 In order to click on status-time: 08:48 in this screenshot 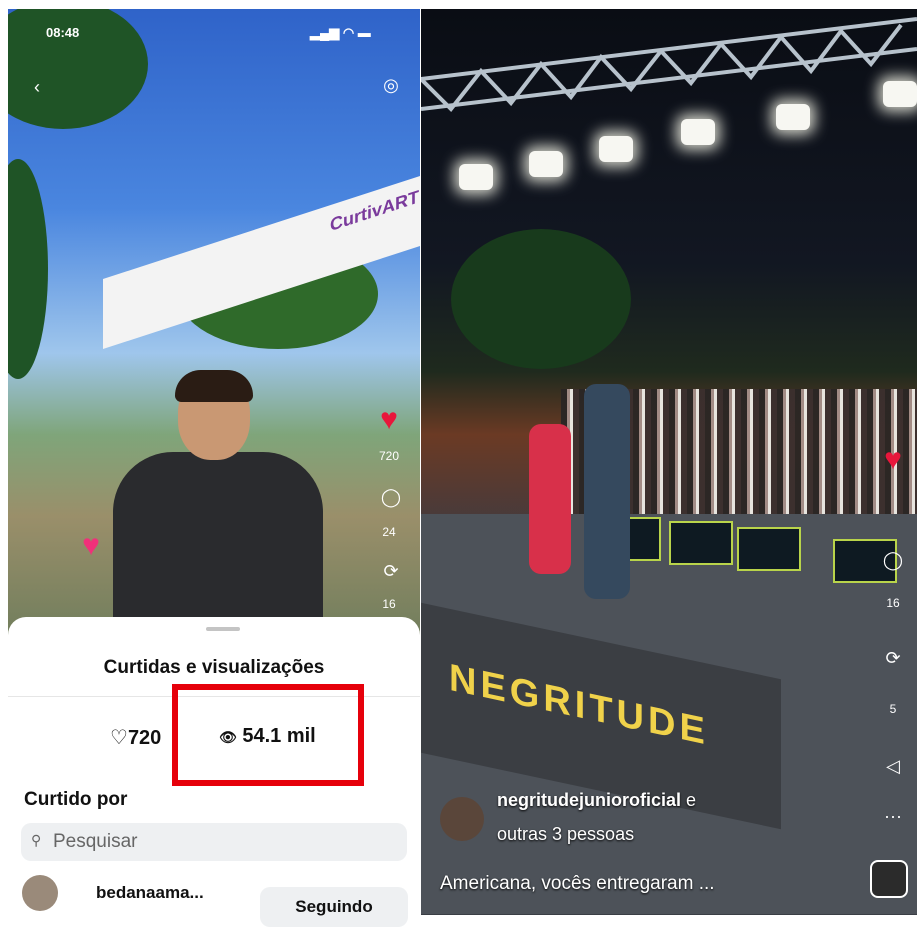, I will do `click(63, 32)`.